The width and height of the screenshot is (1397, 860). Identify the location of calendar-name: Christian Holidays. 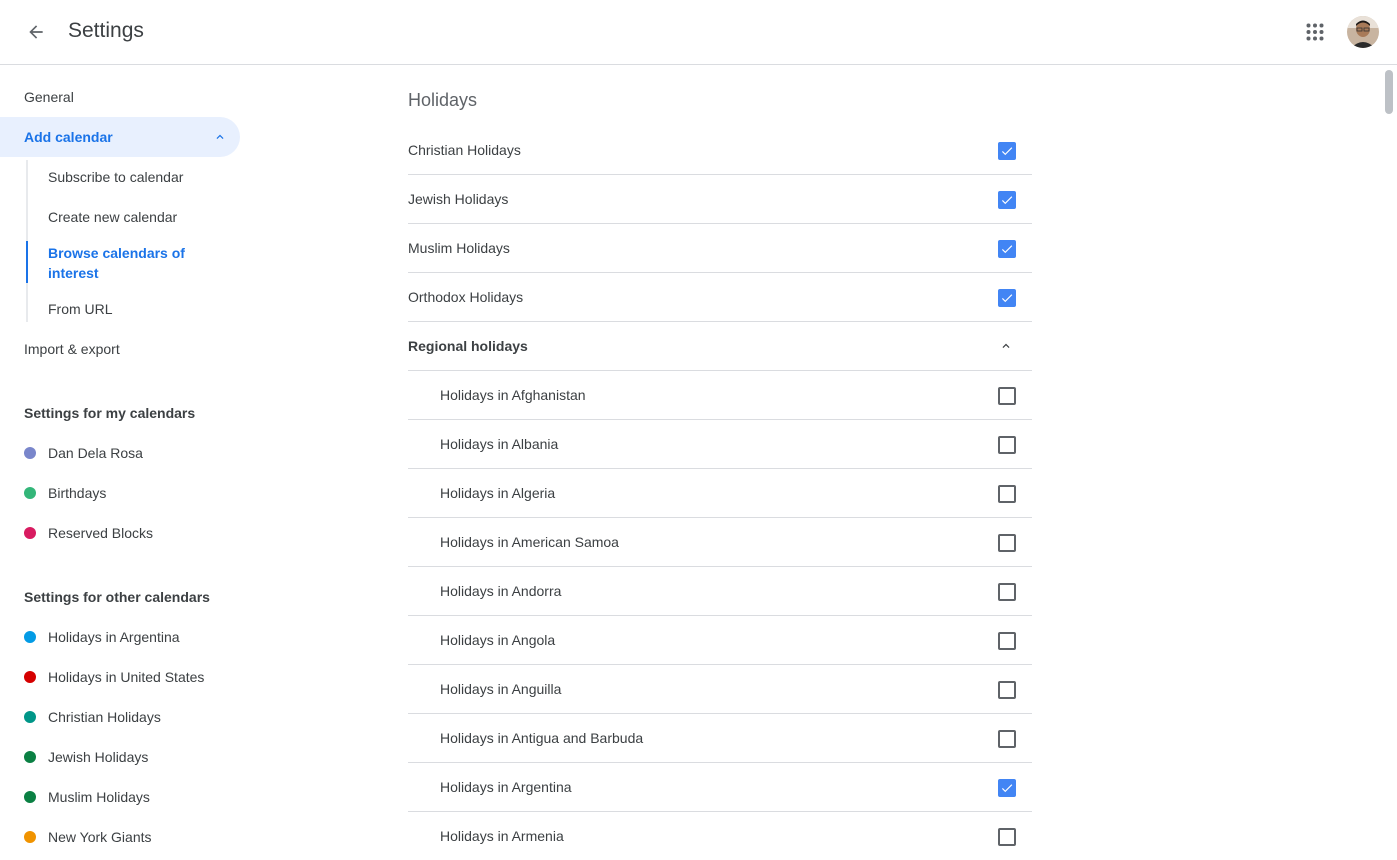
(104, 717).